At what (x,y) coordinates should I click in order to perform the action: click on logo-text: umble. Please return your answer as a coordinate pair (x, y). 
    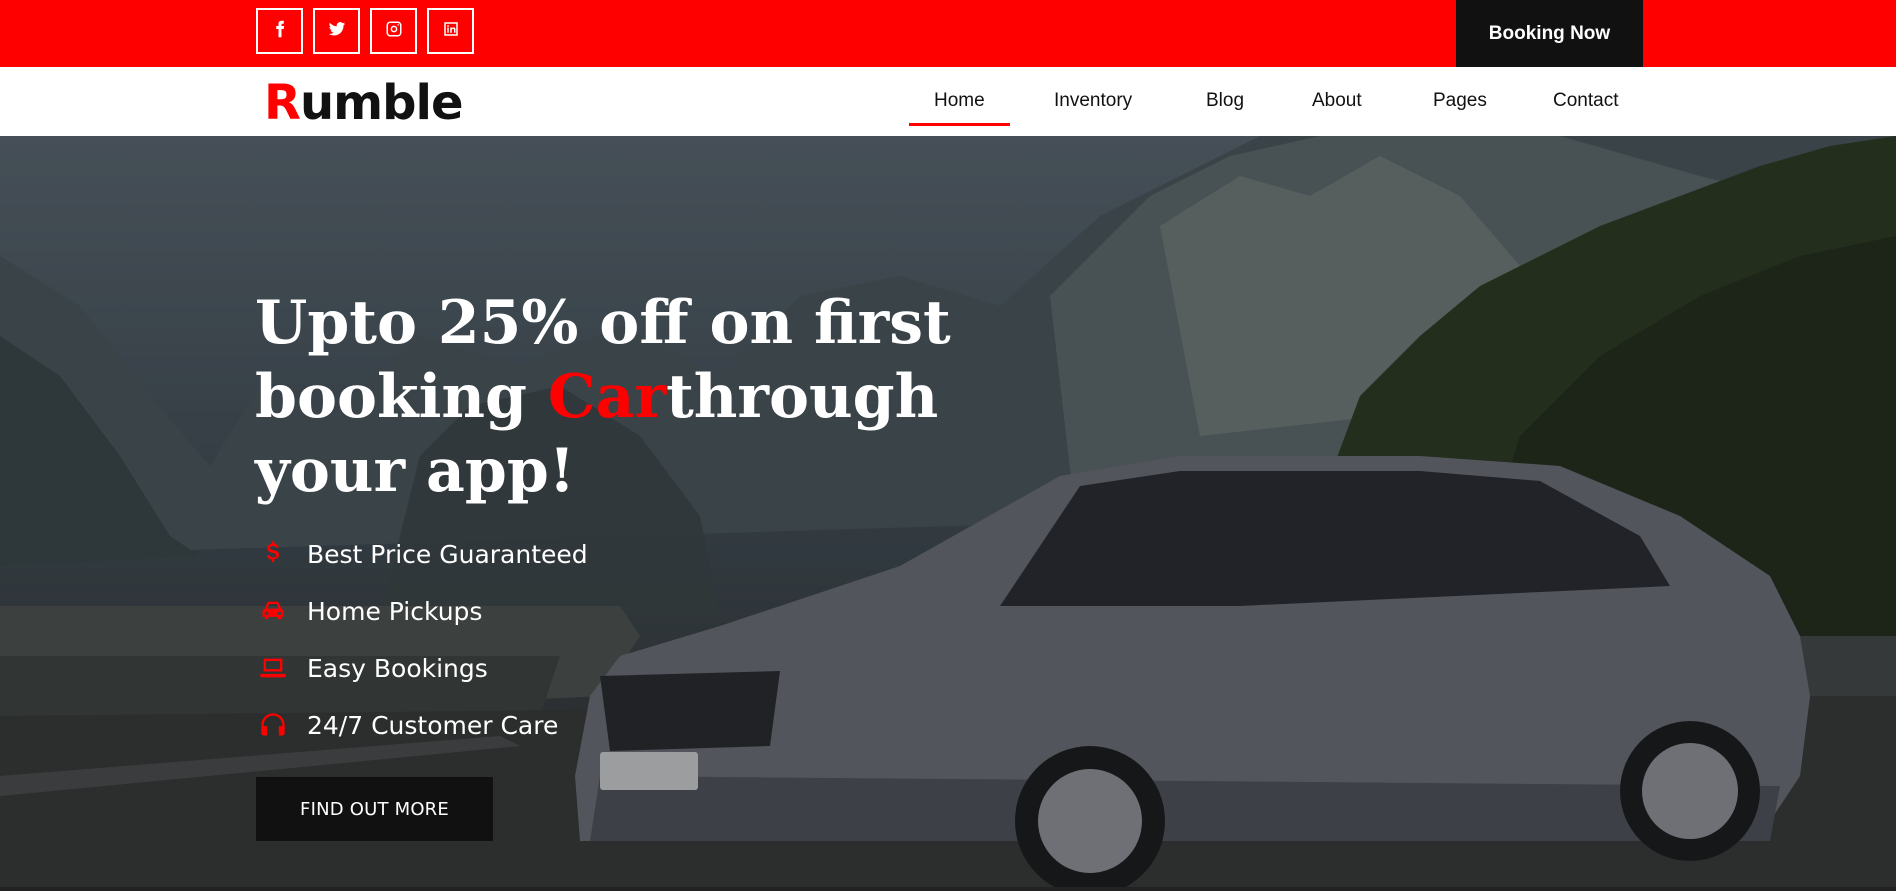
    Looking at the image, I should click on (381, 103).